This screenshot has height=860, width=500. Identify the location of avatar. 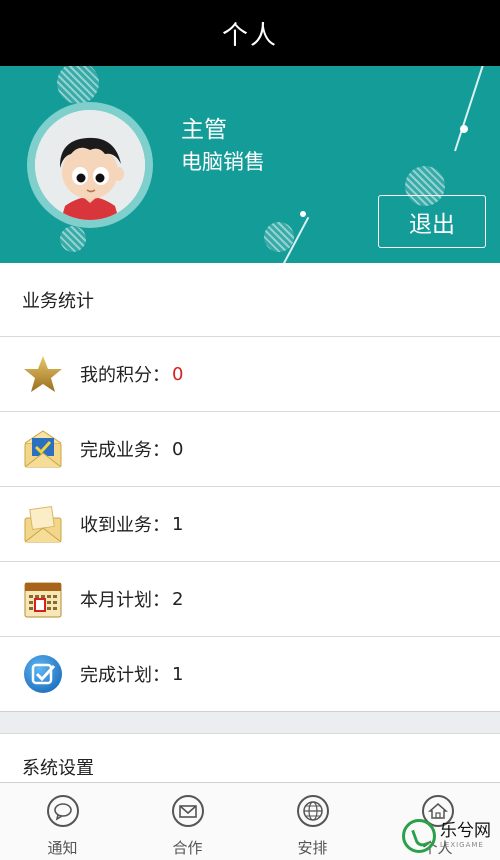
(90, 165).